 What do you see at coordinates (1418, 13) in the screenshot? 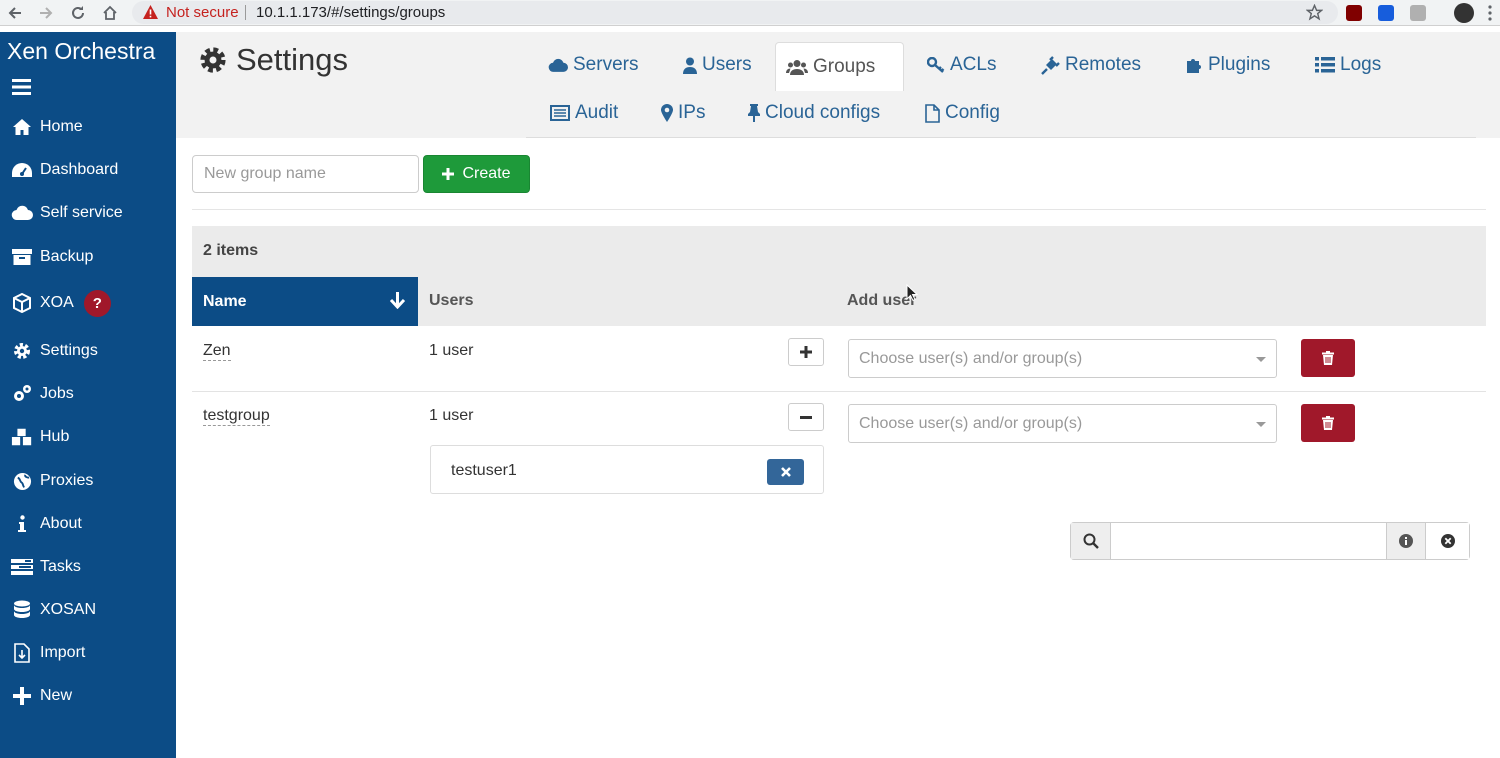
I see `extension-icon` at bounding box center [1418, 13].